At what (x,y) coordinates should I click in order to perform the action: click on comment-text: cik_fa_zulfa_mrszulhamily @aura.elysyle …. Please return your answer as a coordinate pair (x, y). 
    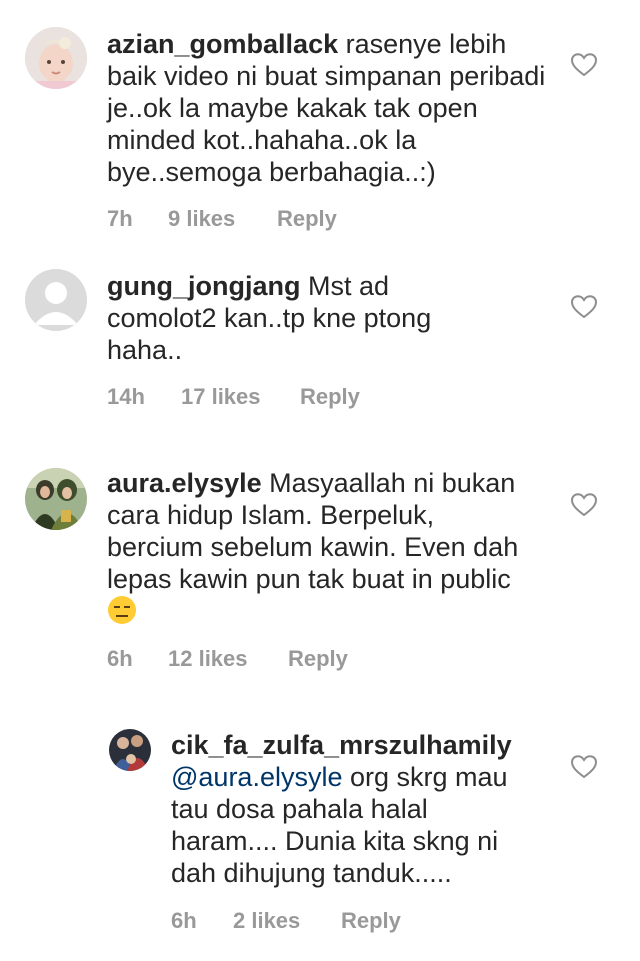
    Looking at the image, I should click on (353, 809).